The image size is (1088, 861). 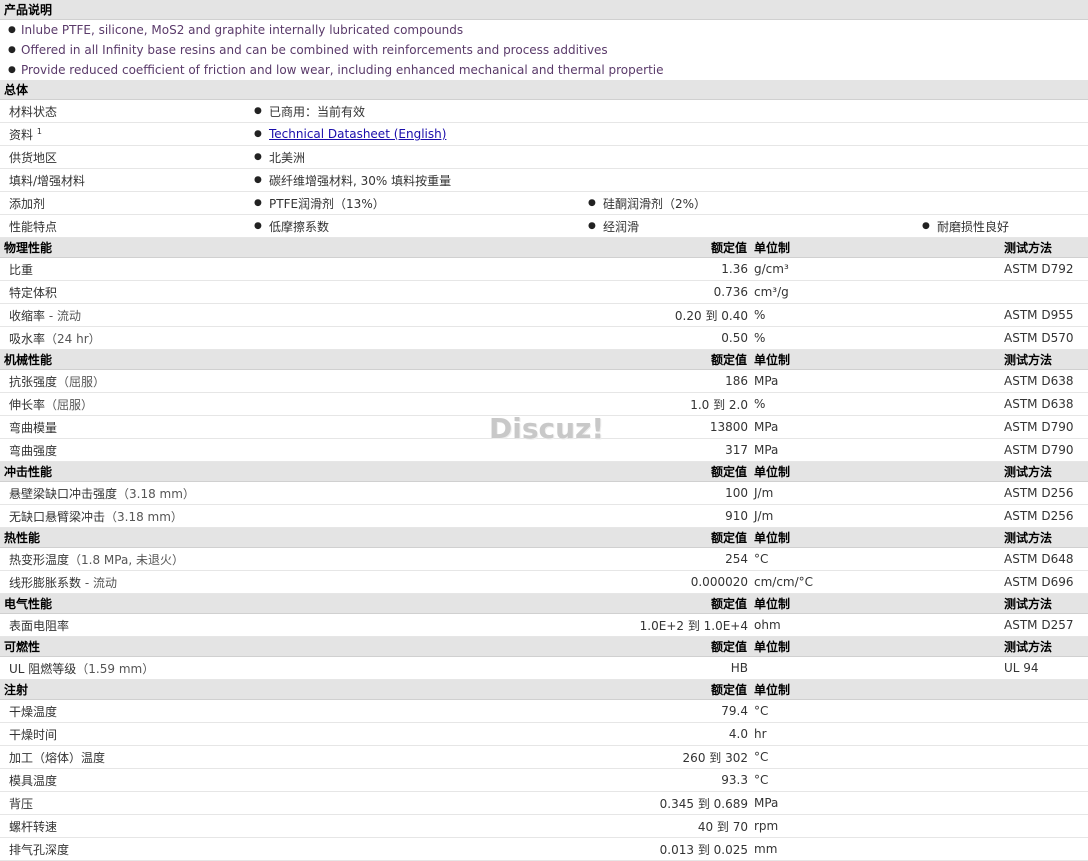 What do you see at coordinates (544, 292) in the screenshot?
I see `property-row: 特定体积 0.736 cm³/g` at bounding box center [544, 292].